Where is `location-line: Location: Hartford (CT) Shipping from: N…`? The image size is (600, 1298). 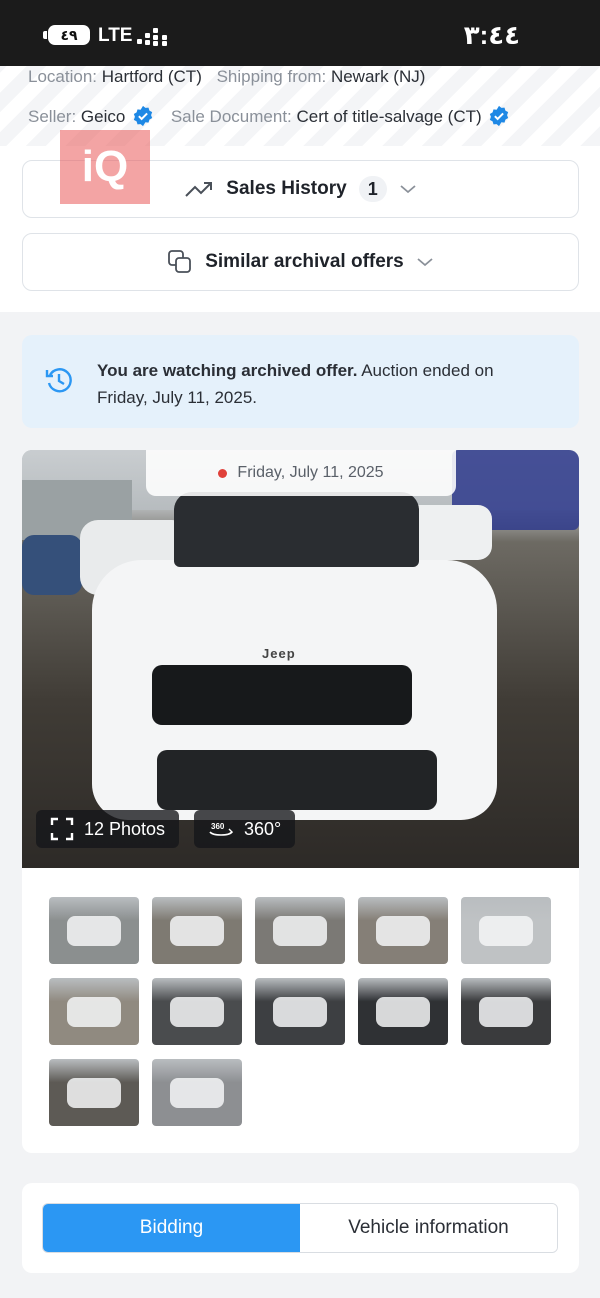
location-line: Location: Hartford (CT) Shipping from: N… is located at coordinates (231, 77).